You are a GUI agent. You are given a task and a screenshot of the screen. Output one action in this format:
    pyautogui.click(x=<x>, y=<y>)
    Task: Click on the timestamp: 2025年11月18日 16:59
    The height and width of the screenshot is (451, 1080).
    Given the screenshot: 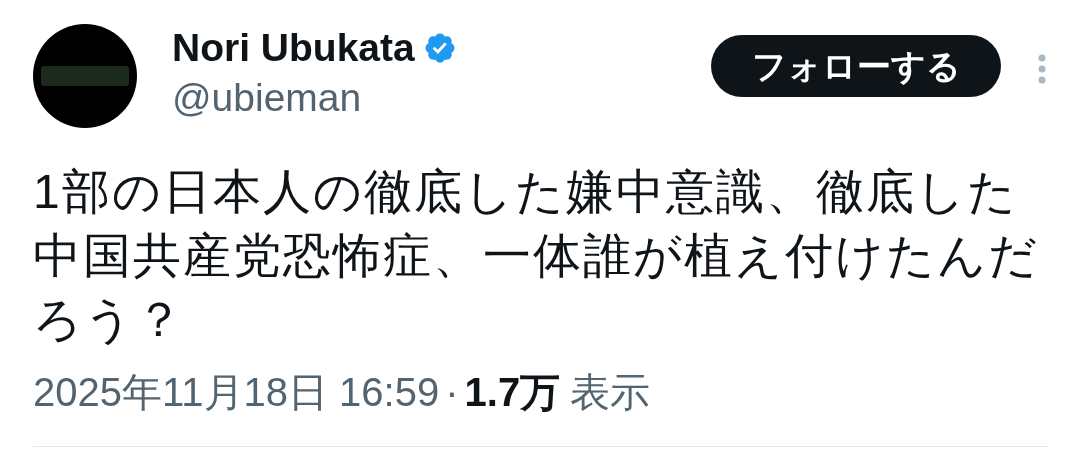 What is the action you would take?
    pyautogui.click(x=236, y=392)
    